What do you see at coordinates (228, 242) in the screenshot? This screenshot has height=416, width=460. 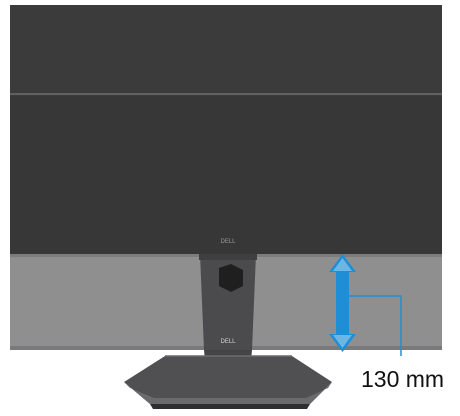 I see `bezel-logo: DELL` at bounding box center [228, 242].